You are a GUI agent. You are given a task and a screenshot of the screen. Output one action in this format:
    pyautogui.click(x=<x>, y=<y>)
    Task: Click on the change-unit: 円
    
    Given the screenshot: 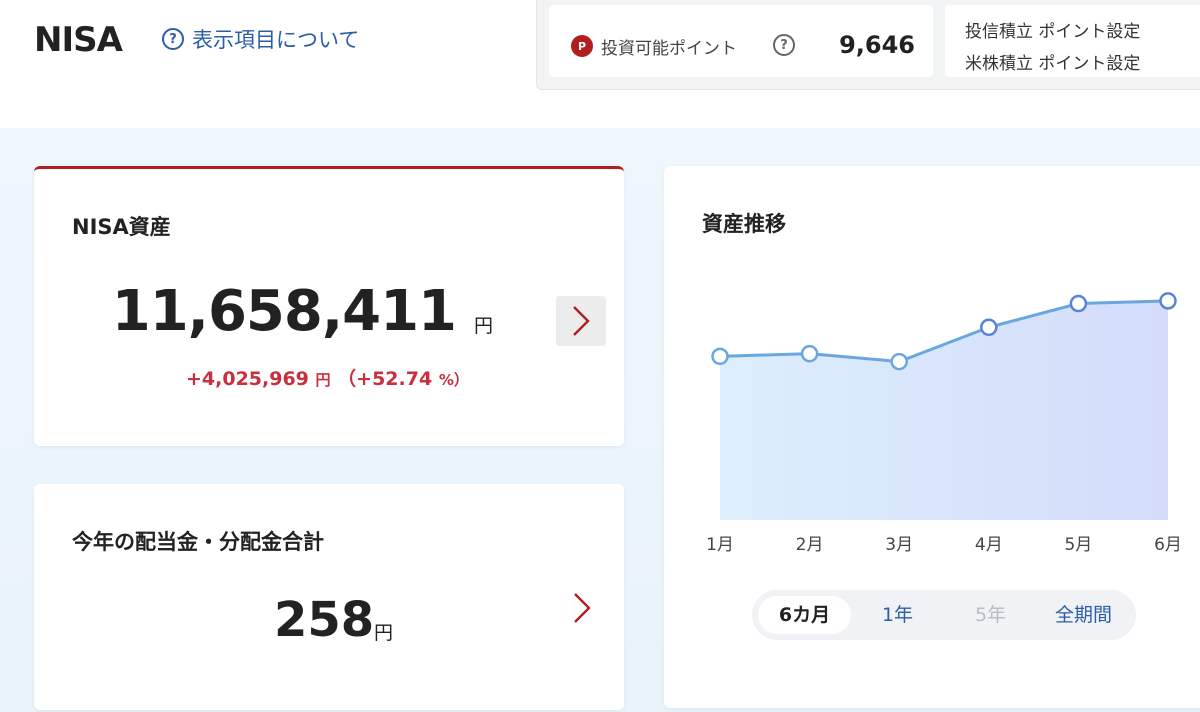 What is the action you would take?
    pyautogui.click(x=323, y=380)
    